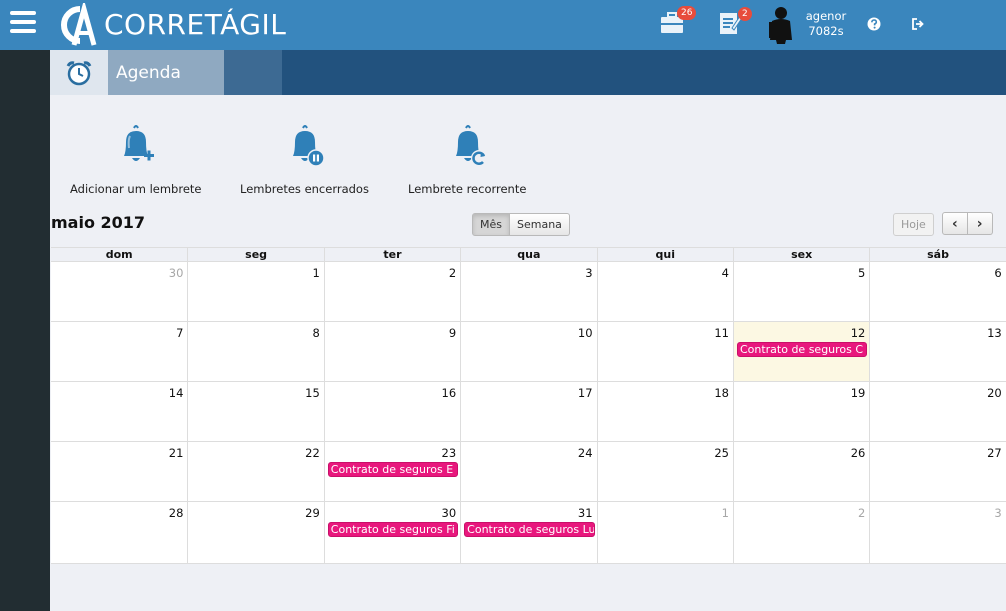  Describe the element at coordinates (471, 145) in the screenshot. I see `bell-refresh-icon` at that location.